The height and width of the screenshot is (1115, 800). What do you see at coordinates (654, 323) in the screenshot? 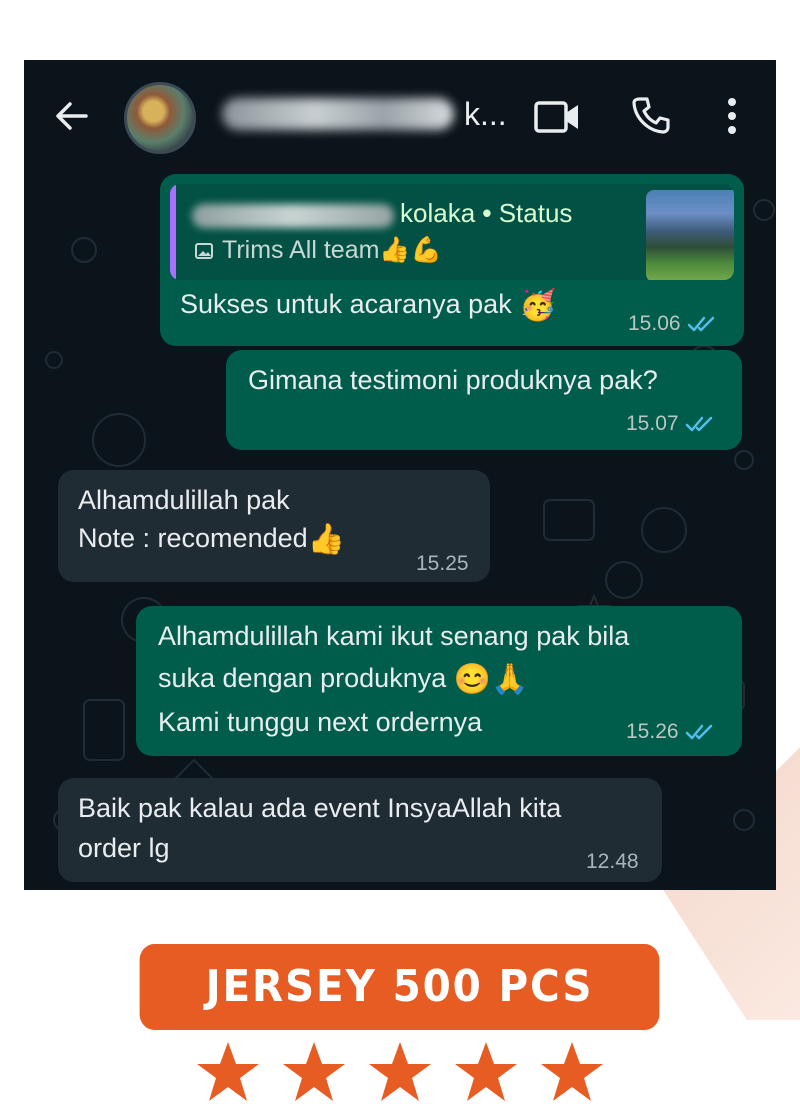
I see `message-time: 15.06` at bounding box center [654, 323].